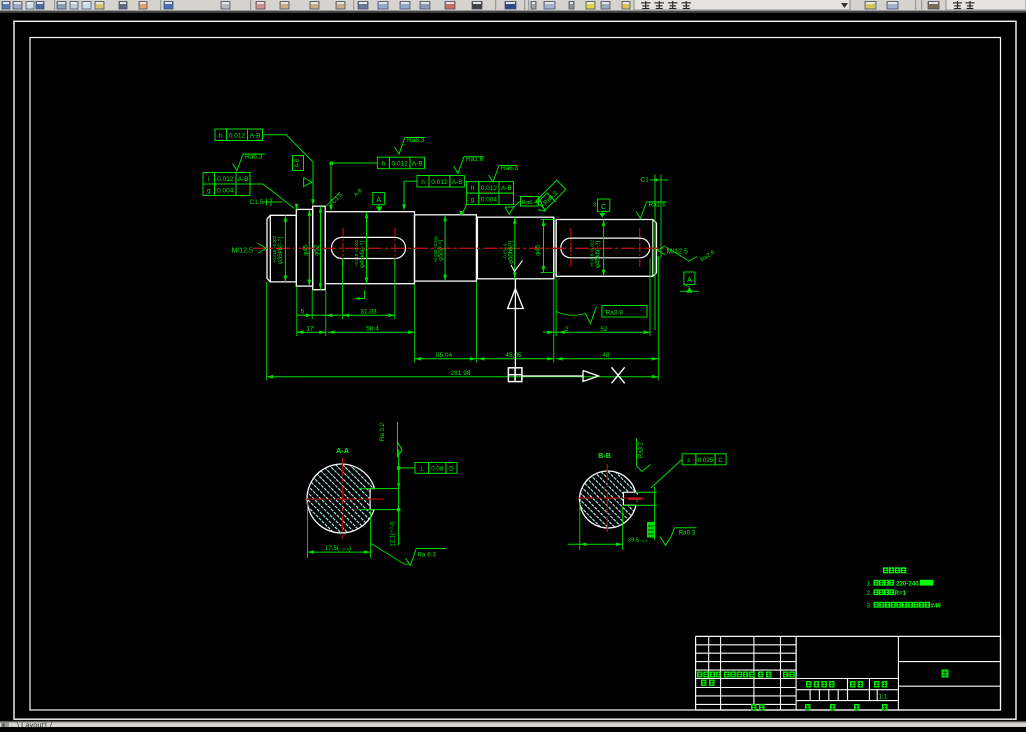 The image size is (1026, 732). Describe the element at coordinates (615, 313) in the screenshot. I see `svg-text: Ra3.9` at that location.